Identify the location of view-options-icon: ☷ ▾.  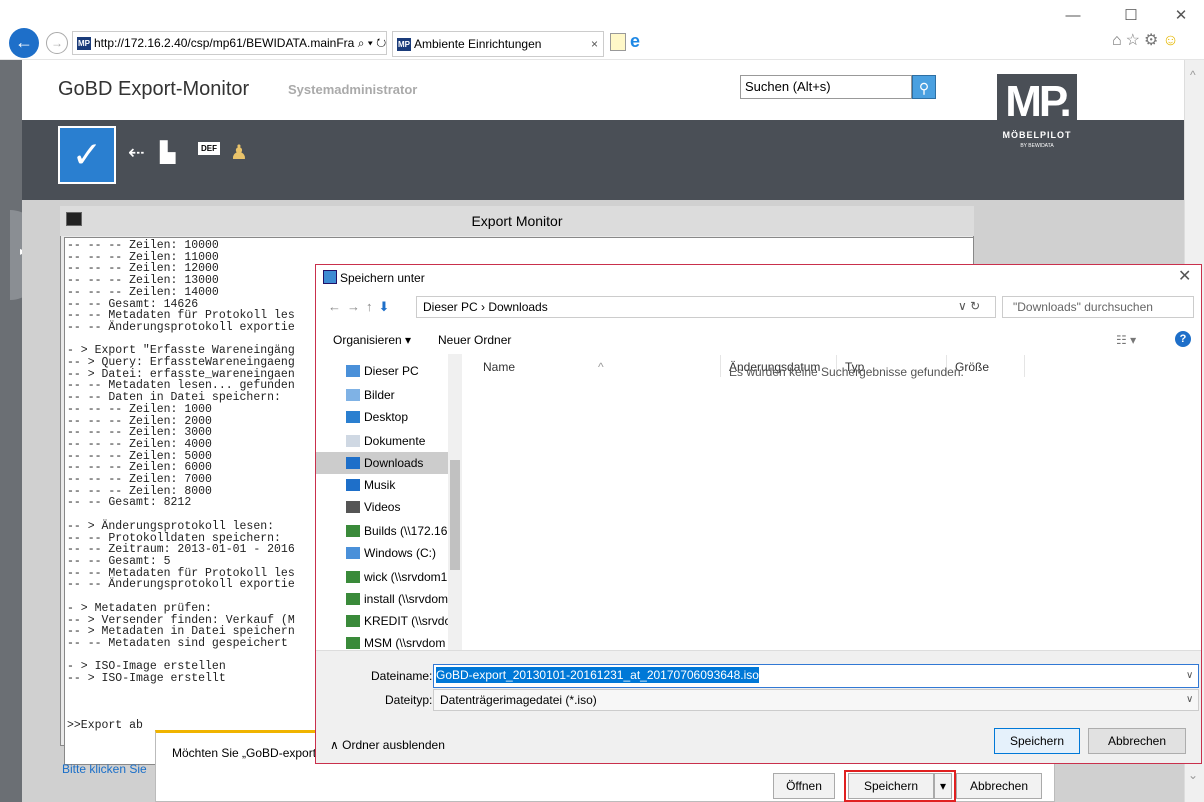
(1126, 340).